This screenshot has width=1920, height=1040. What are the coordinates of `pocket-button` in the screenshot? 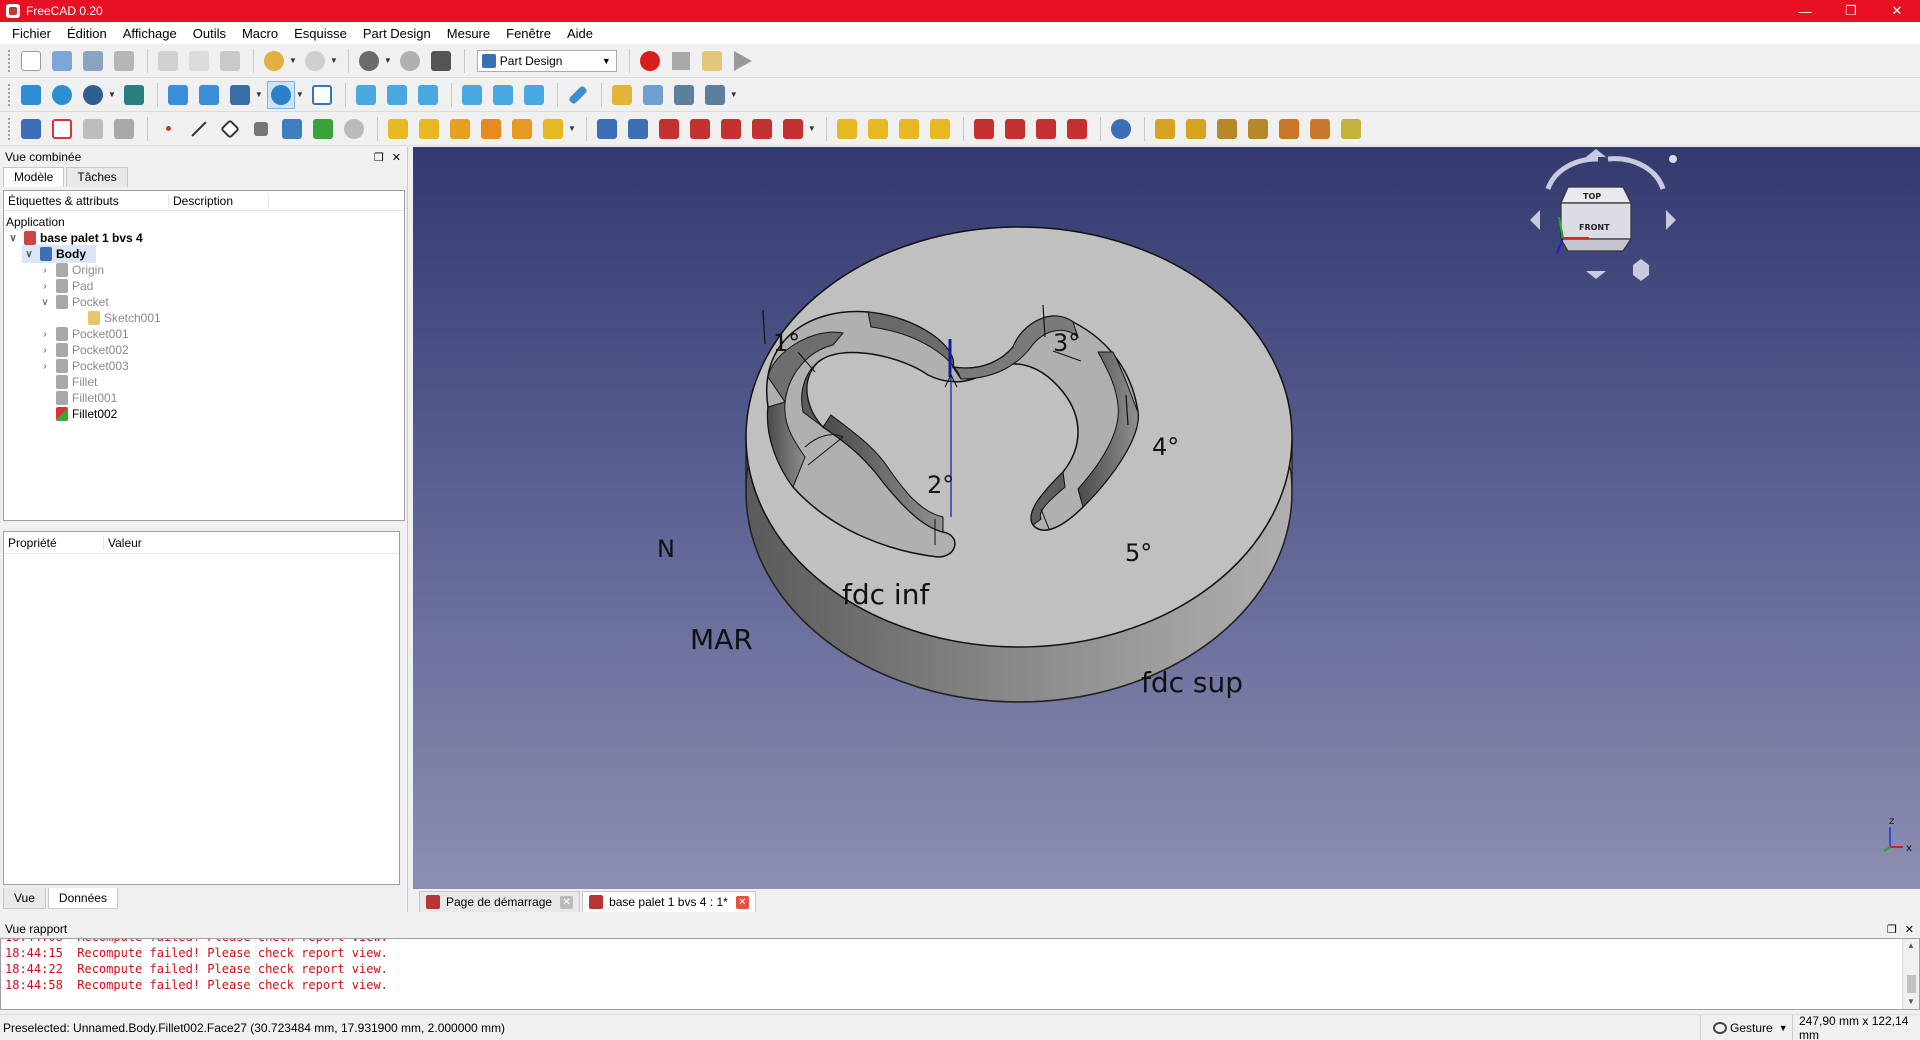 It's located at (607, 129).